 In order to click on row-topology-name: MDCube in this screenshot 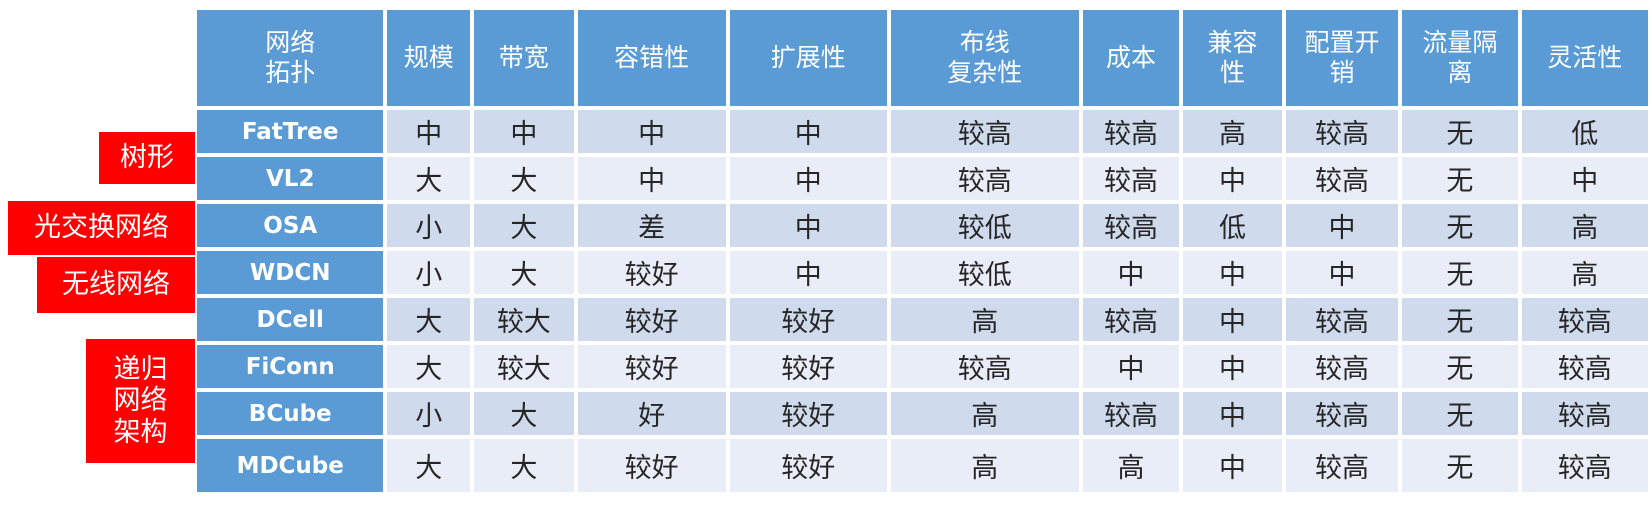, I will do `click(290, 465)`.